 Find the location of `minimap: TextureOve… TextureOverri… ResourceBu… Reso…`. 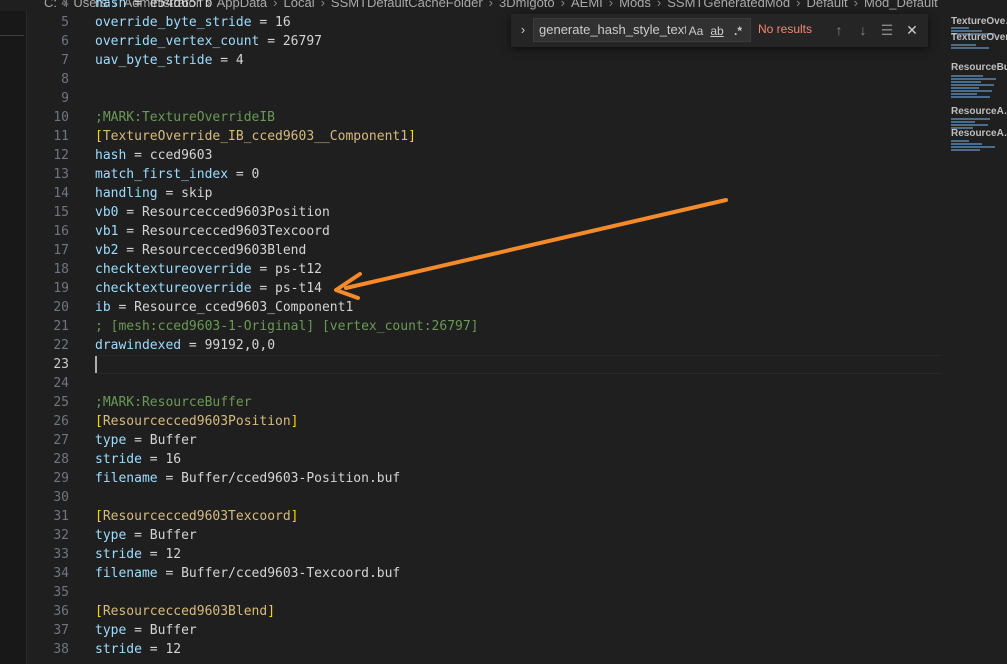

minimap: TextureOve… TextureOverri… ResourceBu… Reso… is located at coordinates (974, 332).